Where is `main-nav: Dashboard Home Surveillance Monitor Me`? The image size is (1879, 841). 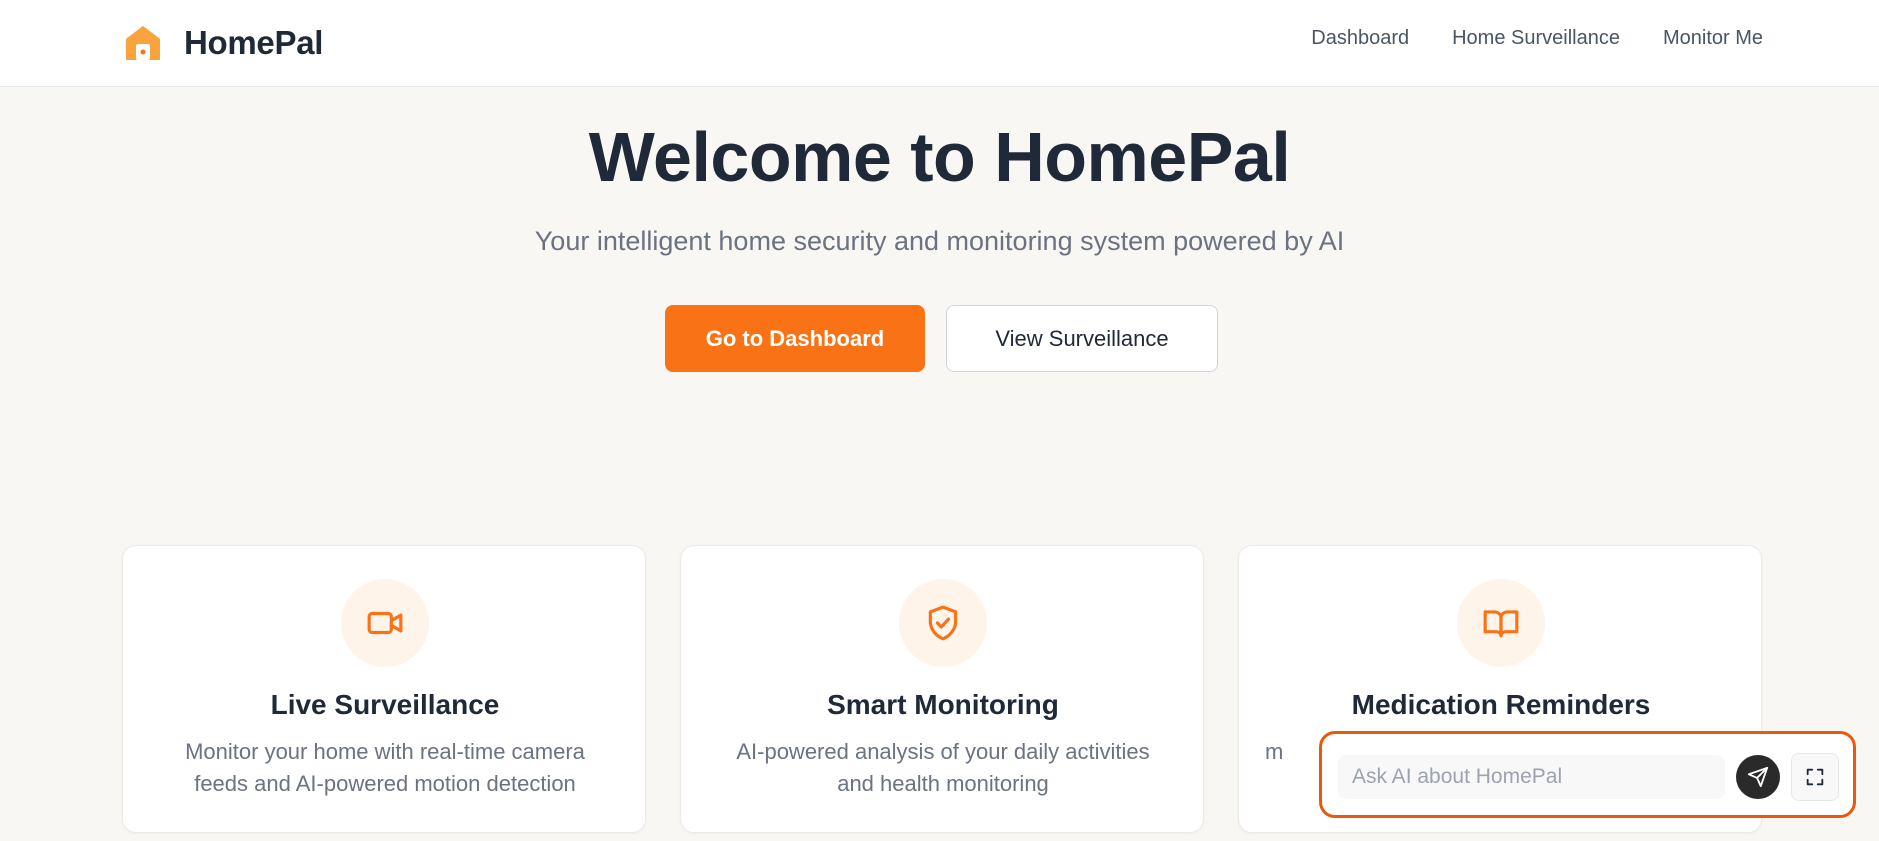 main-nav: Dashboard Home Surveillance Monitor Me is located at coordinates (1537, 38).